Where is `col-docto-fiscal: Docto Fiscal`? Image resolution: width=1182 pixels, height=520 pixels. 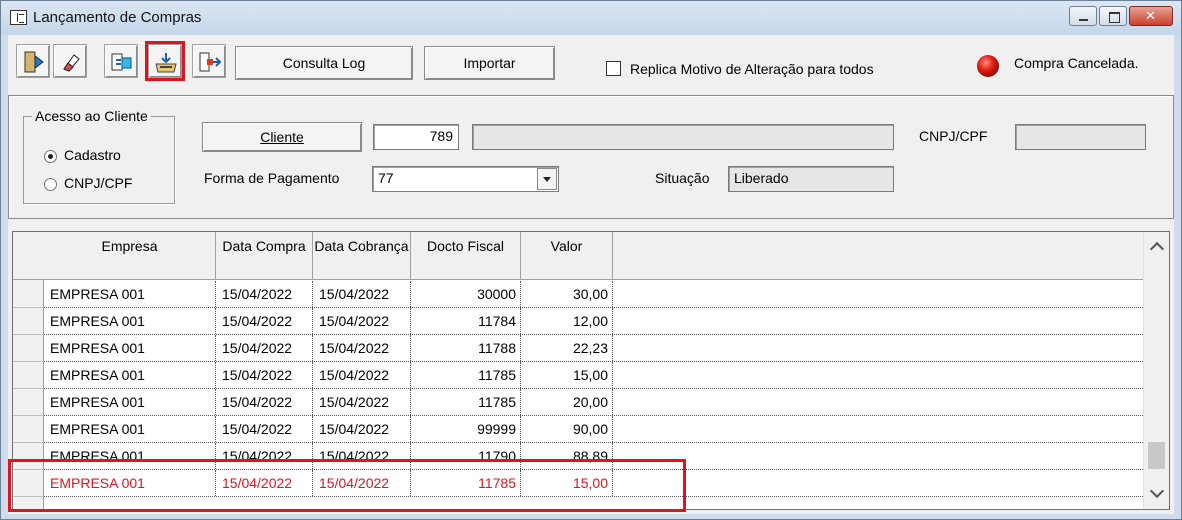 col-docto-fiscal: Docto Fiscal is located at coordinates (466, 256).